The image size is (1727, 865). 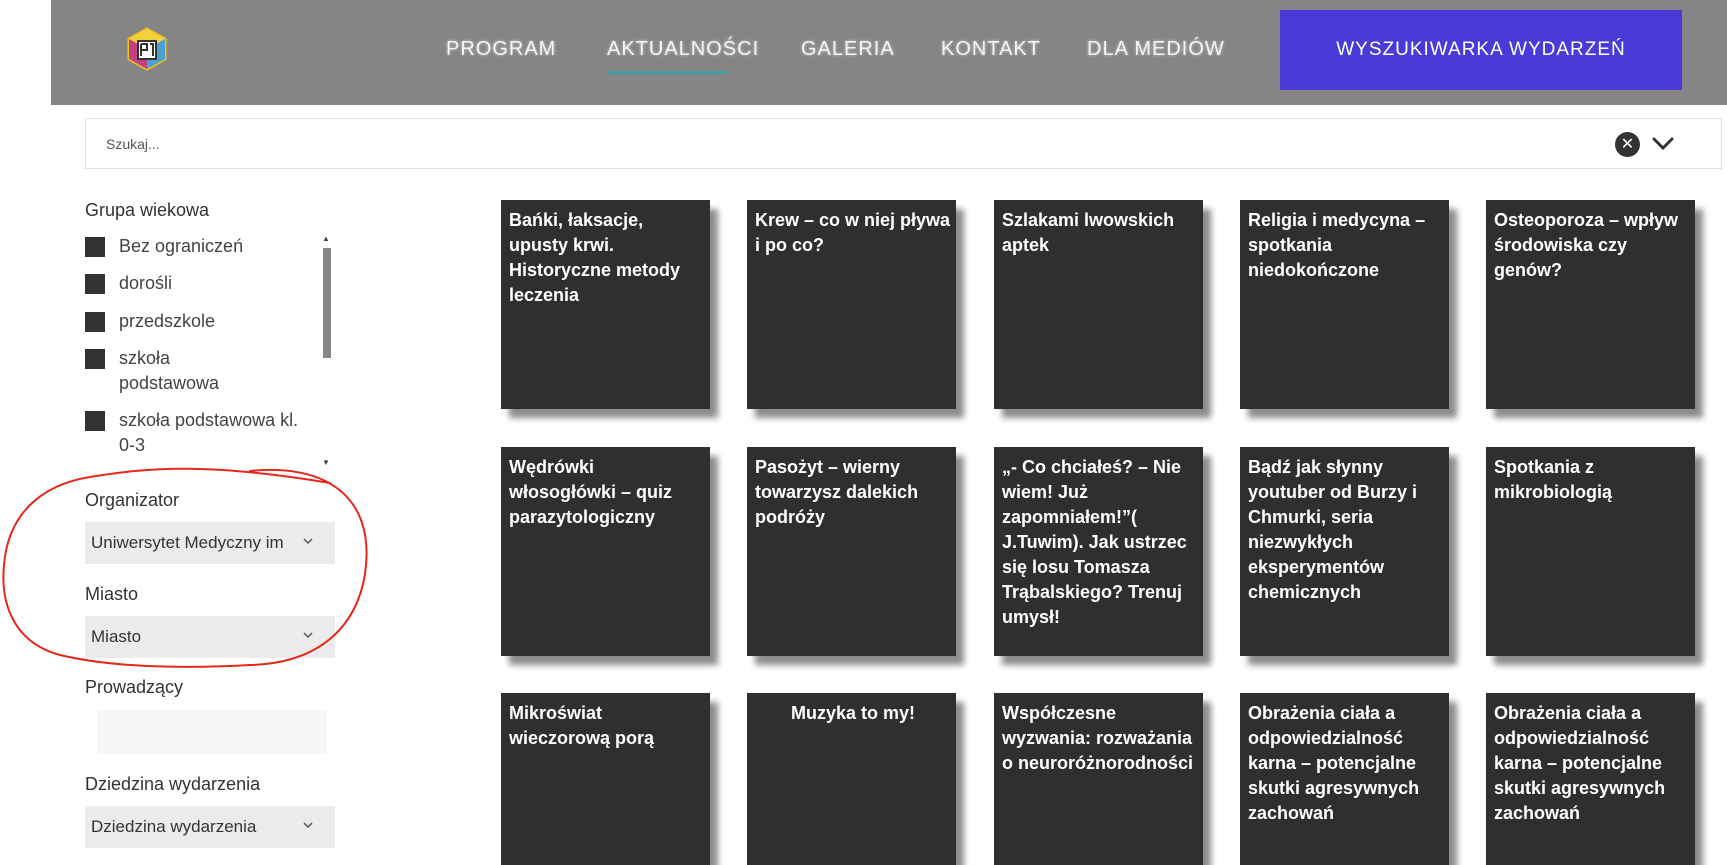 What do you see at coordinates (167, 321) in the screenshot?
I see `checkbox-label: przedszkole` at bounding box center [167, 321].